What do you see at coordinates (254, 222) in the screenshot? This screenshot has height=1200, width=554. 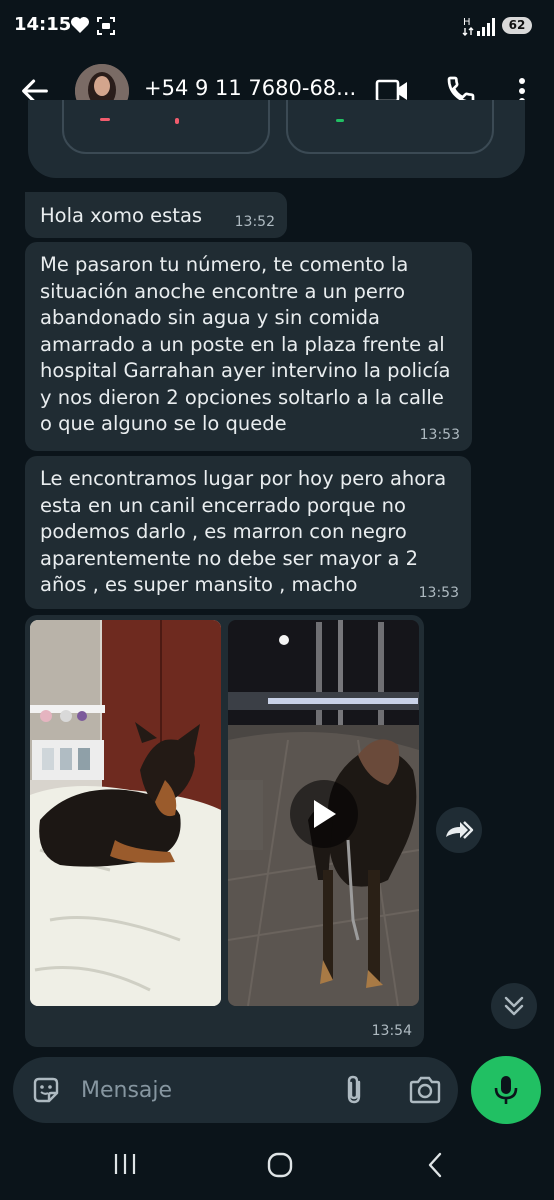 I see `message-time: 13:52` at bounding box center [254, 222].